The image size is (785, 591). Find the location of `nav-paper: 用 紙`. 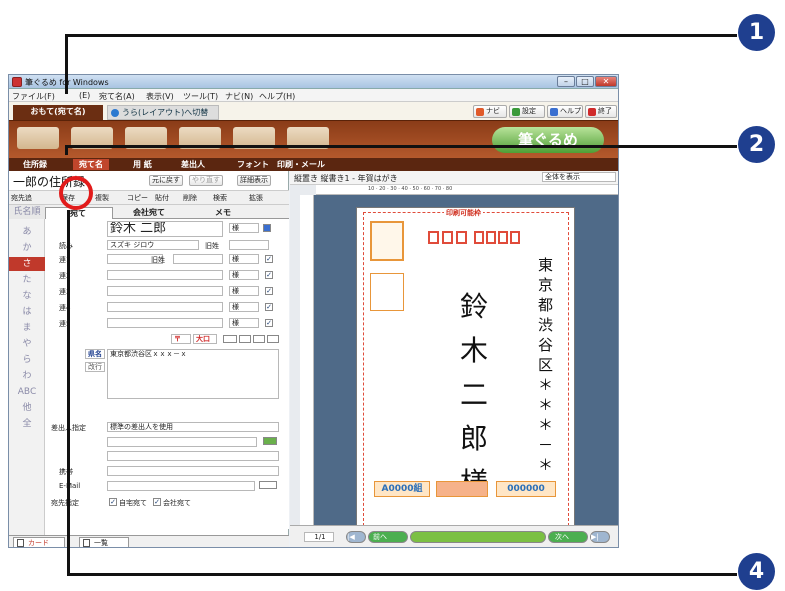

nav-paper: 用 紙 is located at coordinates (142, 164).